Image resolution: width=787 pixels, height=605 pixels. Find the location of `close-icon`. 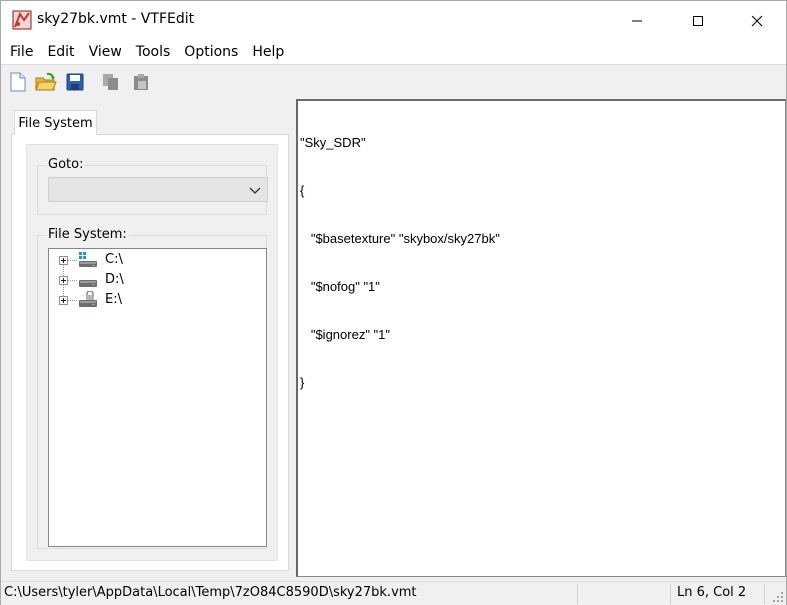

close-icon is located at coordinates (757, 20).